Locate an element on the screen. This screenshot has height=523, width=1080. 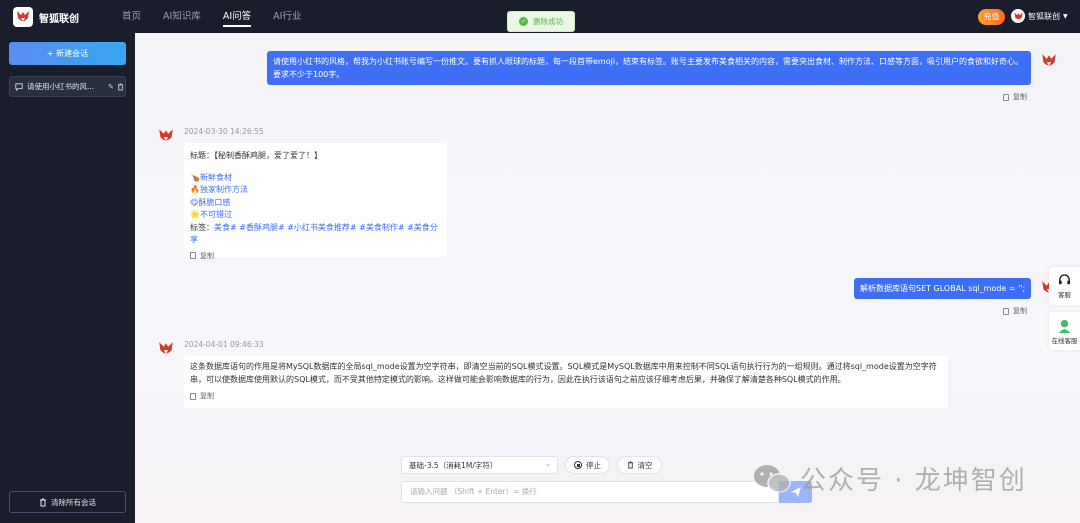
service-label: 客服 is located at coordinates (1064, 294).